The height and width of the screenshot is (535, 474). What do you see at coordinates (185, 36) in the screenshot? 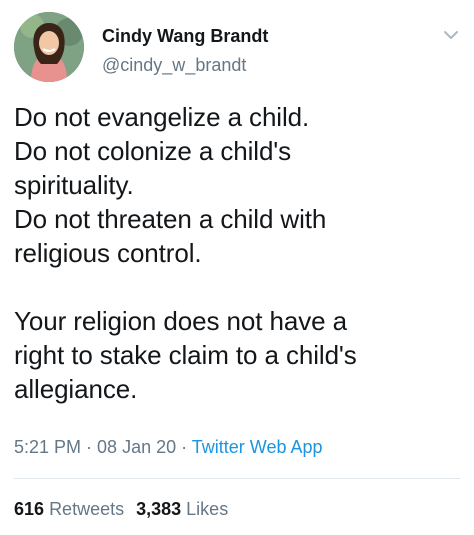
I see `author-name: Cindy Wang Brandt` at bounding box center [185, 36].